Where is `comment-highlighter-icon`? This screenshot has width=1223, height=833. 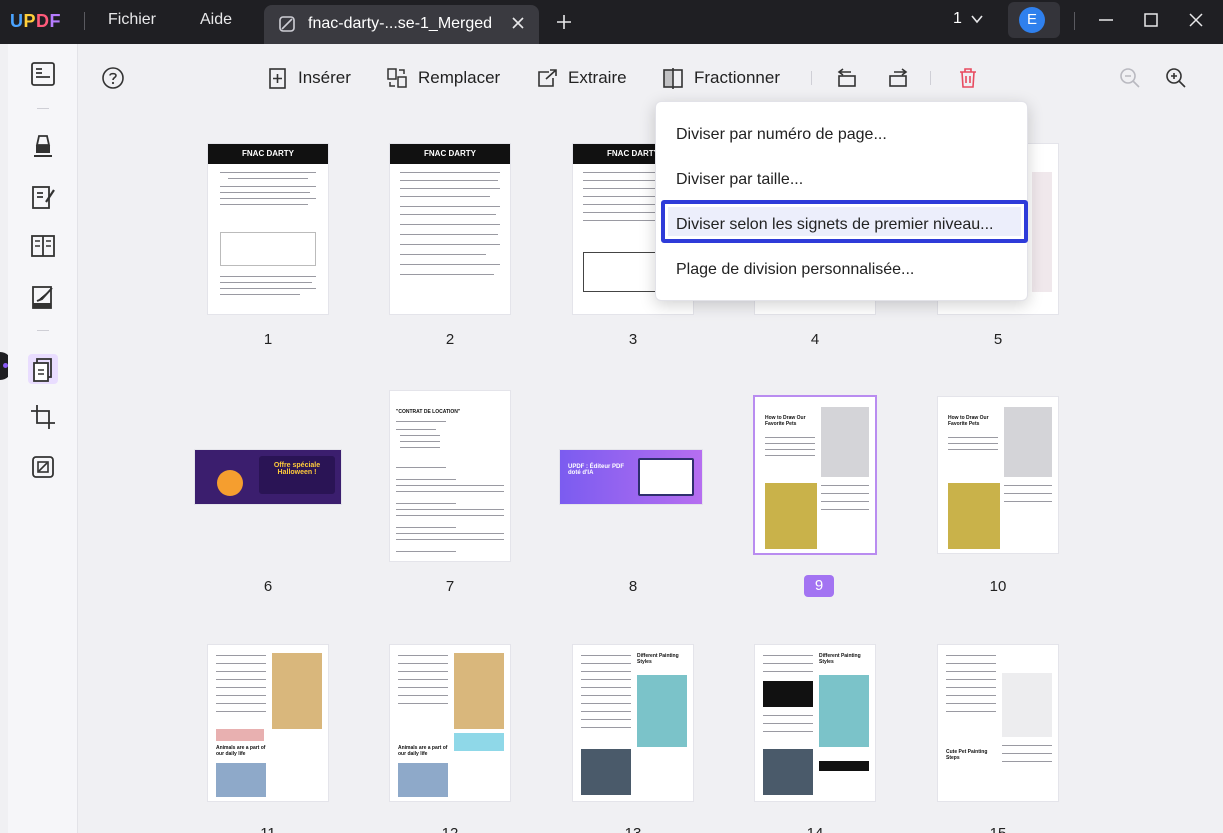
comment-highlighter-icon is located at coordinates (43, 146).